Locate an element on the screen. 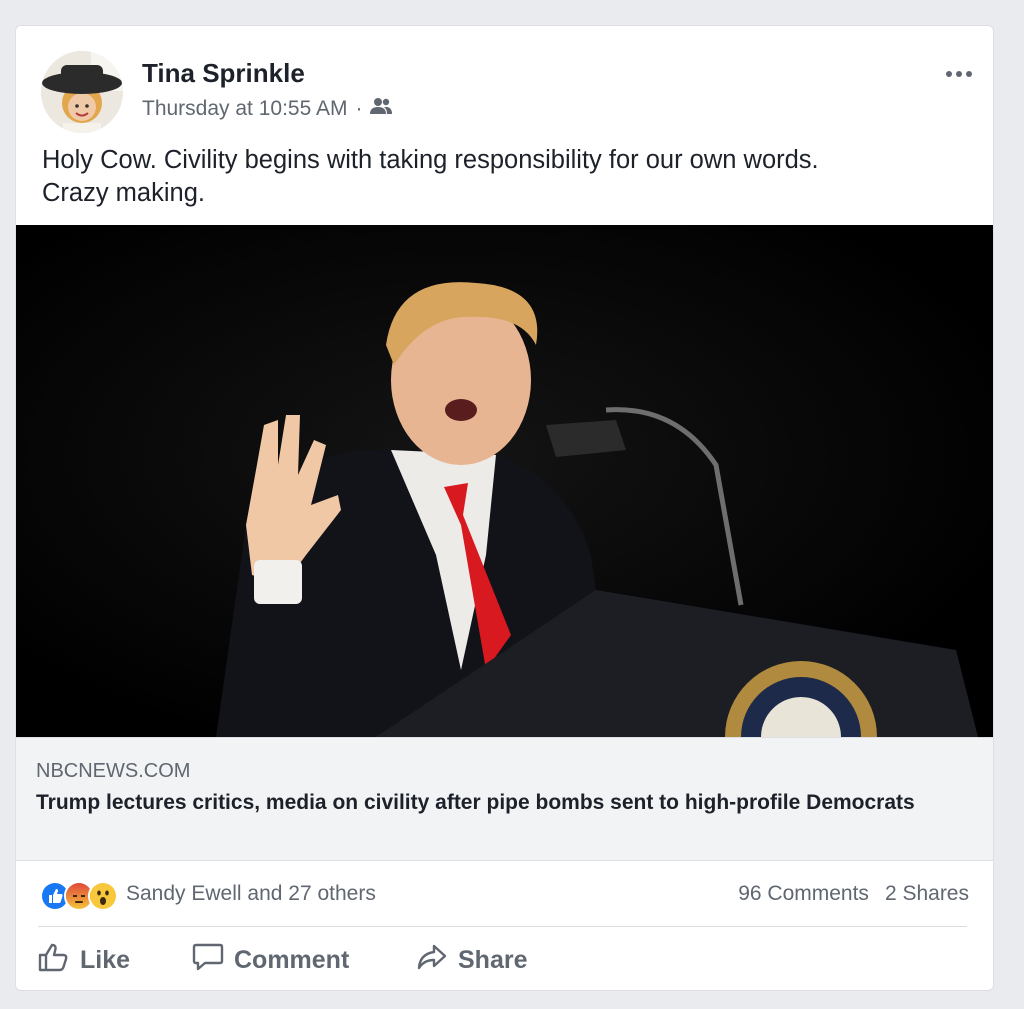 This screenshot has height=1009, width=1024. reaction-icons is located at coordinates (79, 896).